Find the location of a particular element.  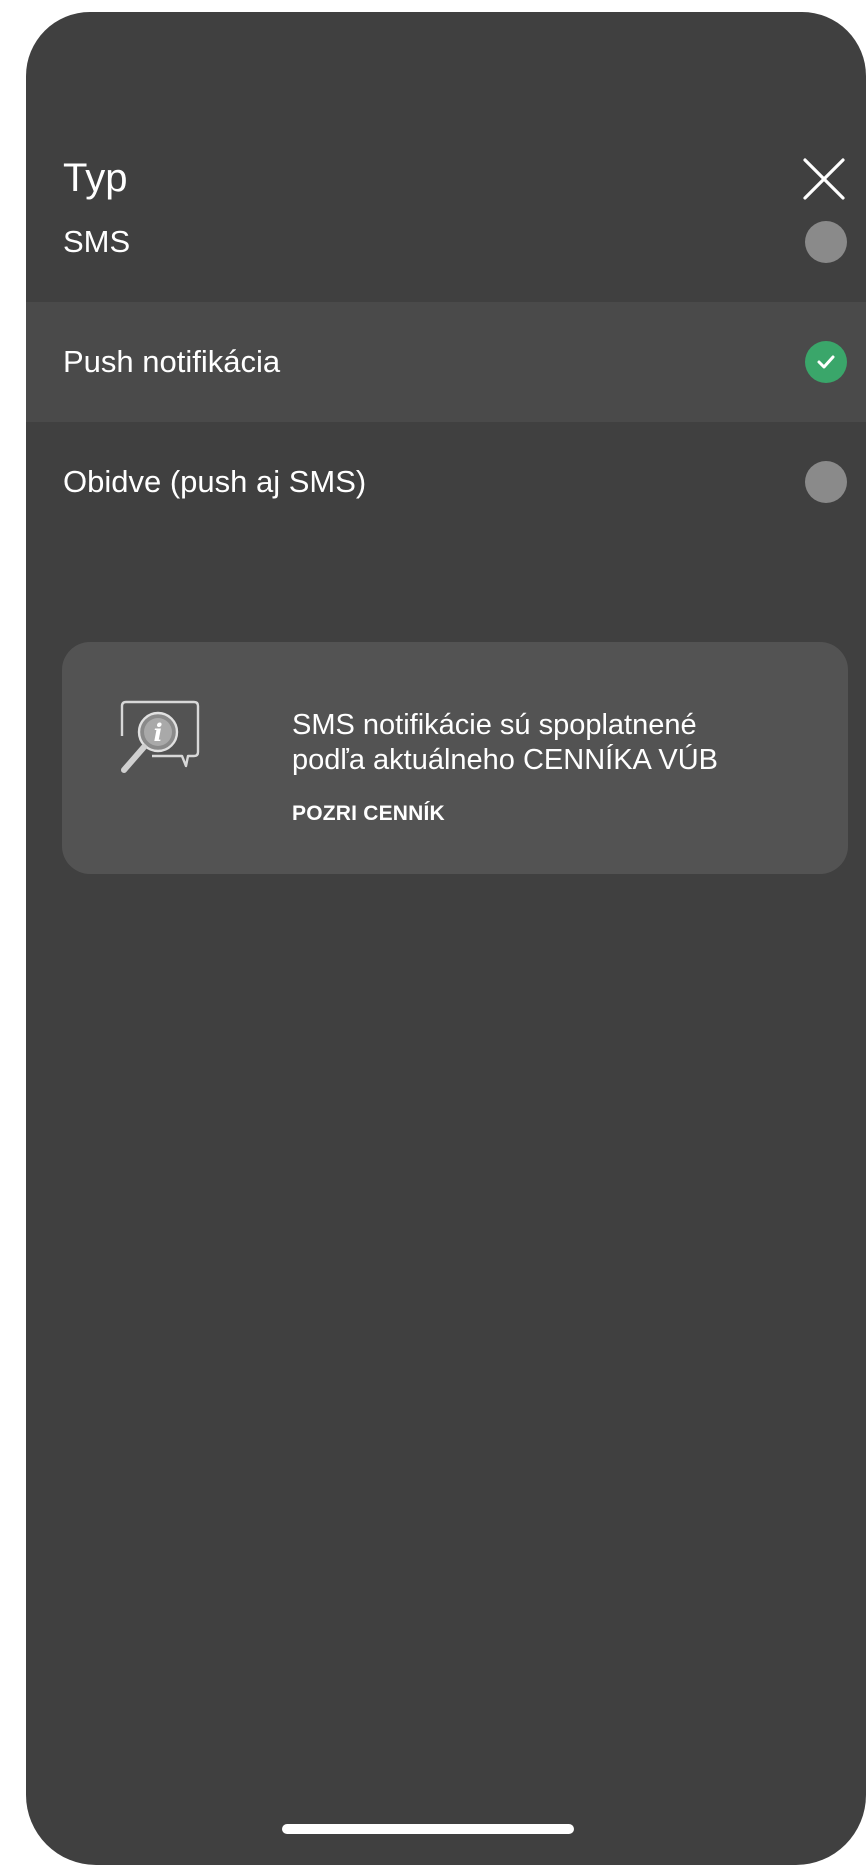

option-label: Push notifikácia is located at coordinates (172, 361).